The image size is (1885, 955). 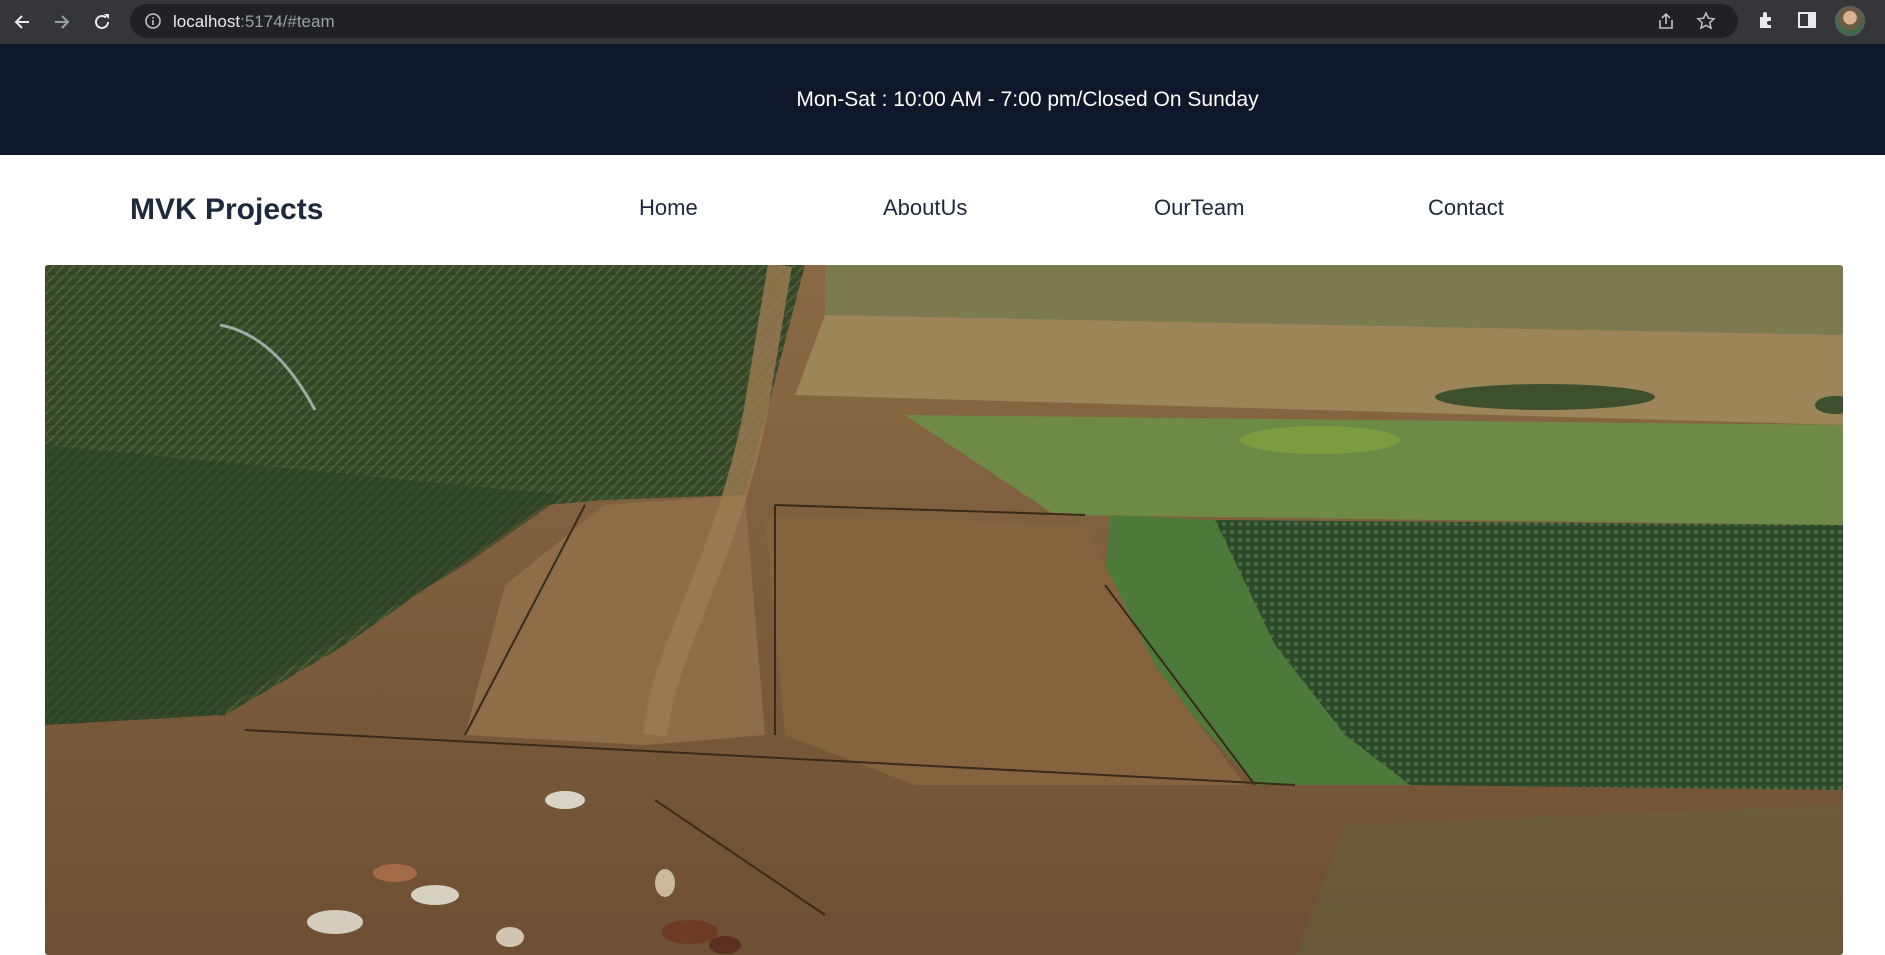 I want to click on nav-link-home: Home, so click(x=668, y=208).